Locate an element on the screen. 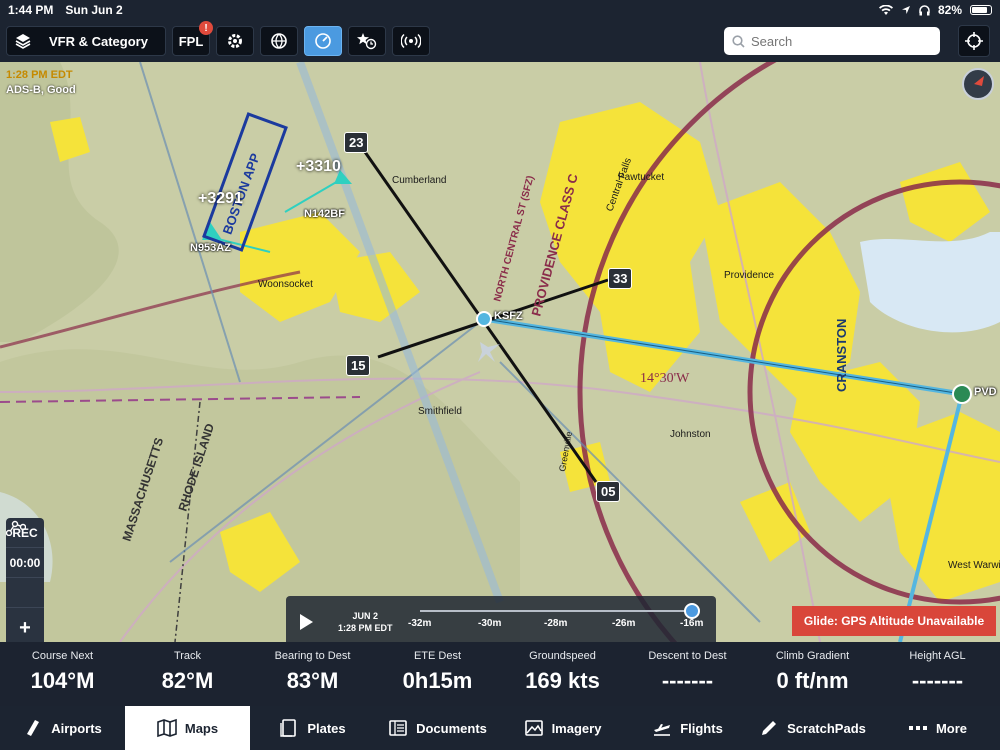 The image size is (1000, 750). layers-button: VFR & Category is located at coordinates (86, 41).